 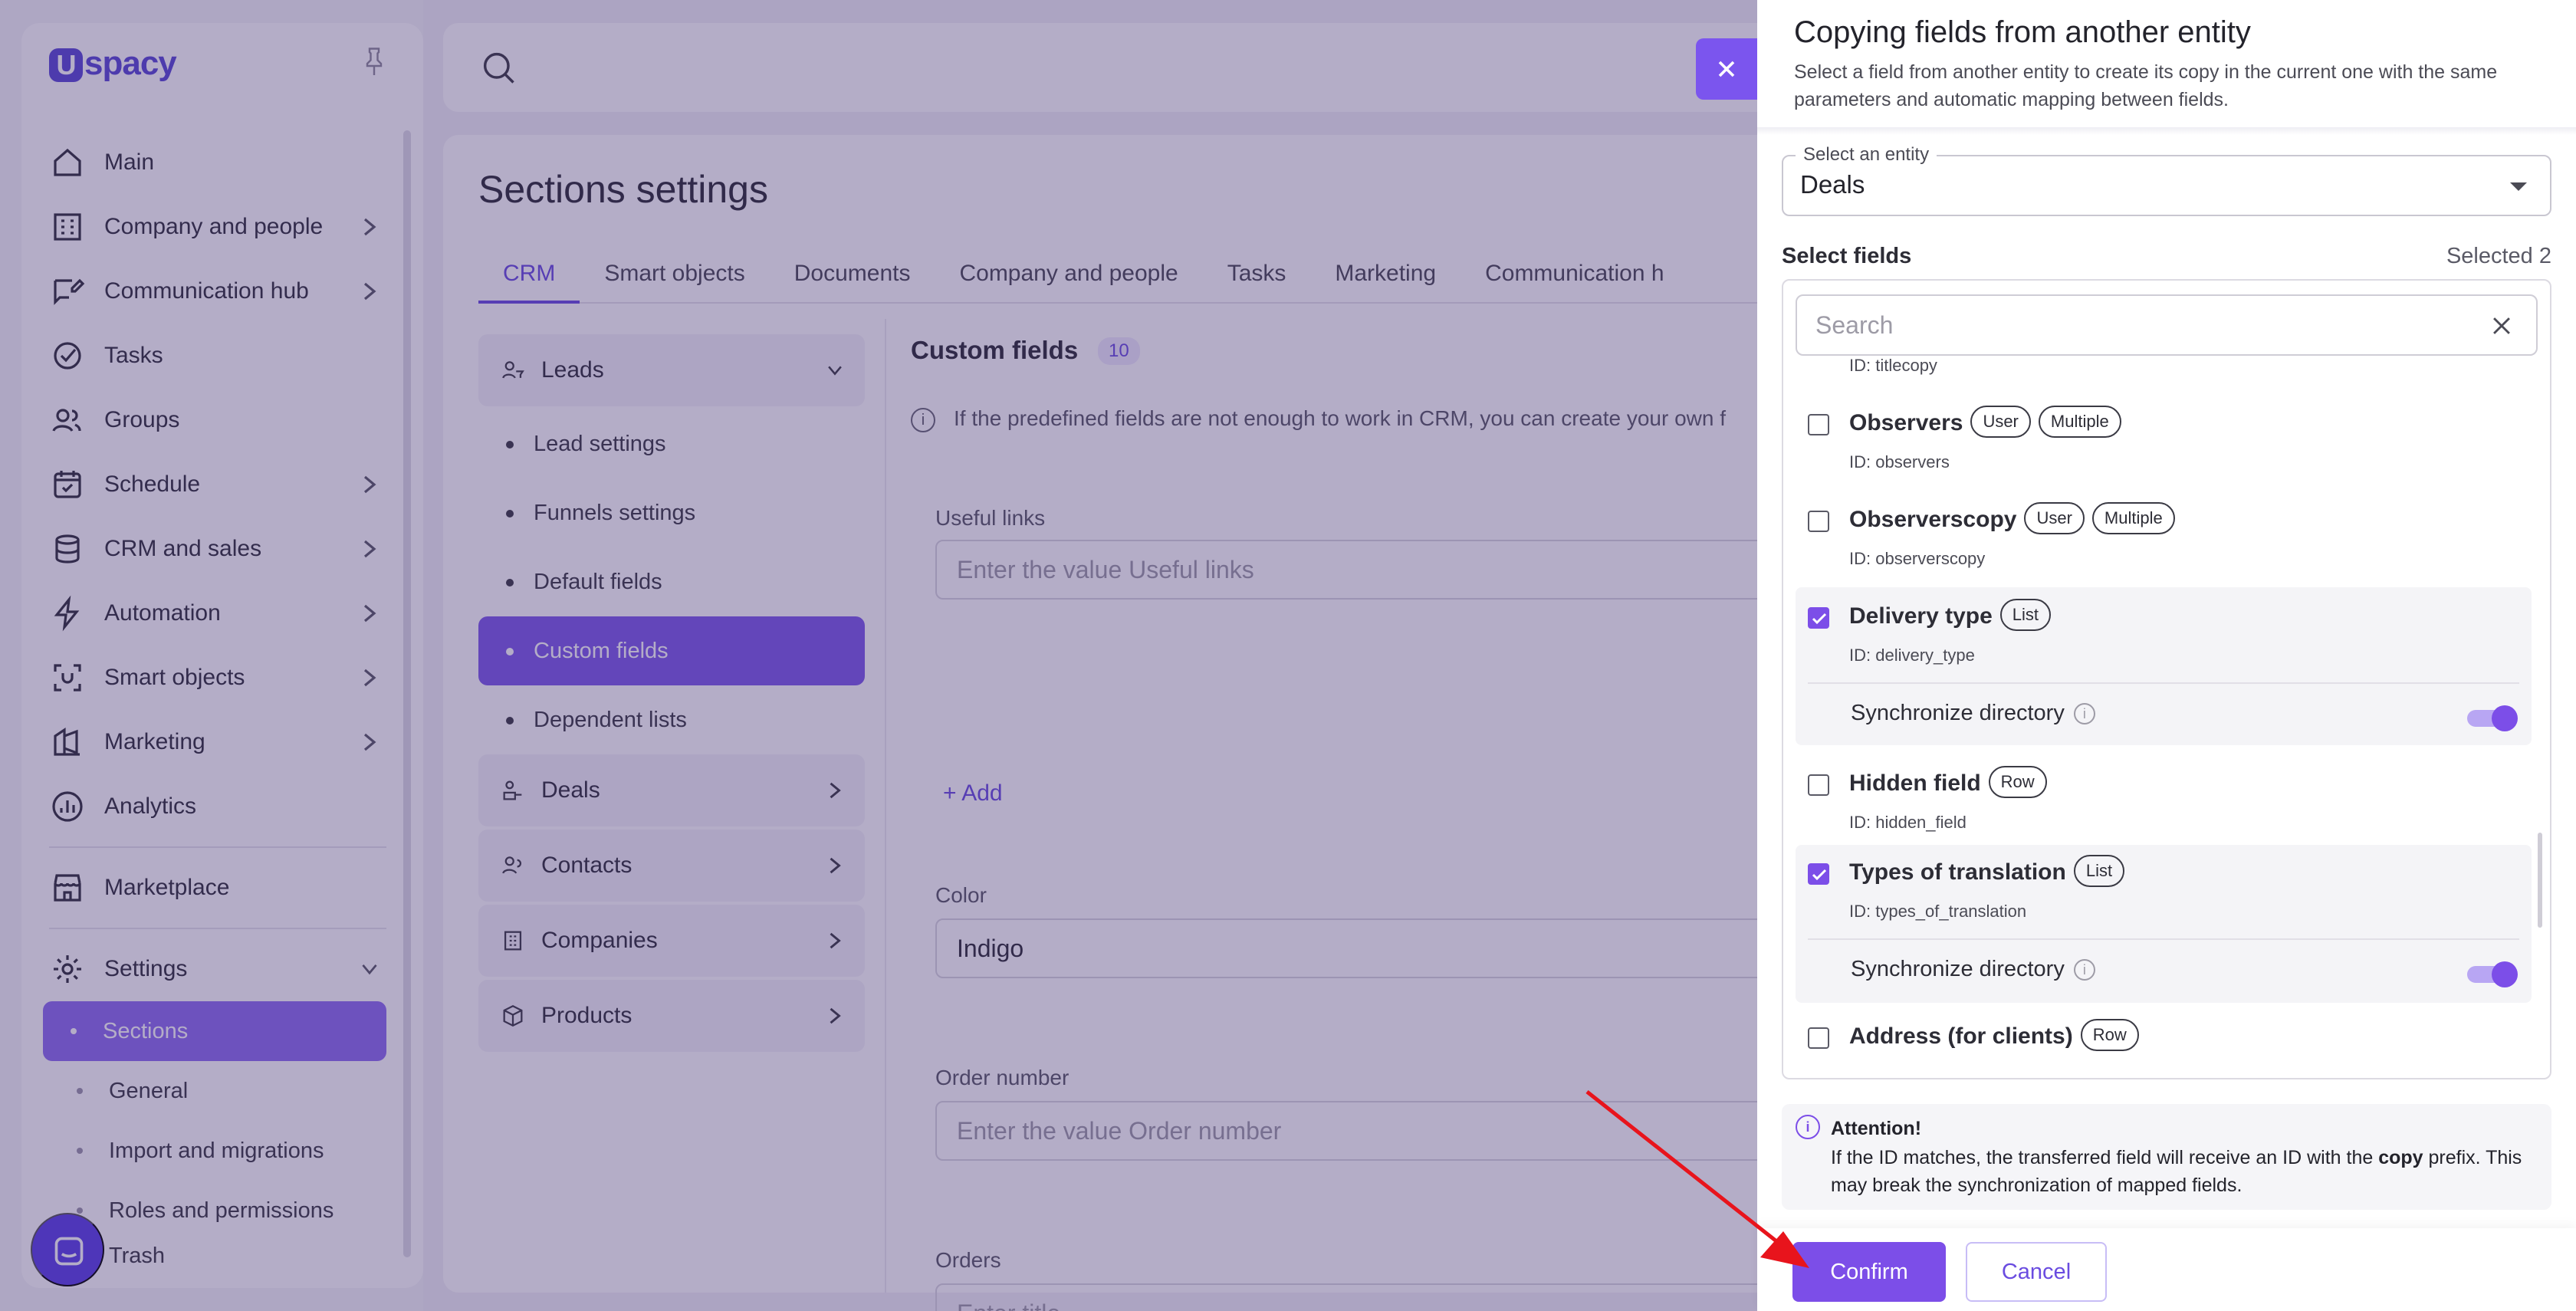 What do you see at coordinates (1893, 366) in the screenshot?
I see `field-id: ID: titlecopy` at bounding box center [1893, 366].